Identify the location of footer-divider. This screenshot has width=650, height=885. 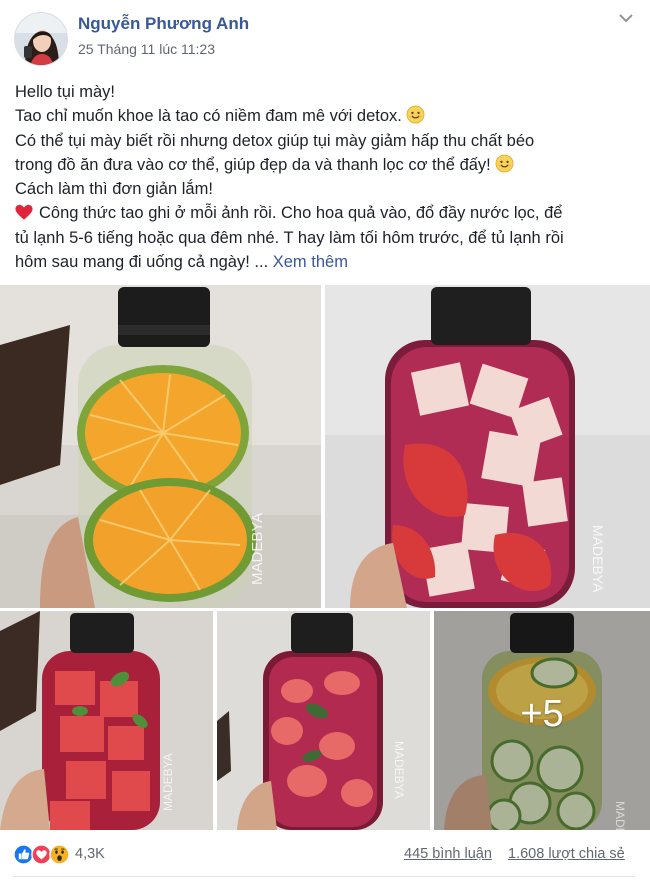
(324, 876).